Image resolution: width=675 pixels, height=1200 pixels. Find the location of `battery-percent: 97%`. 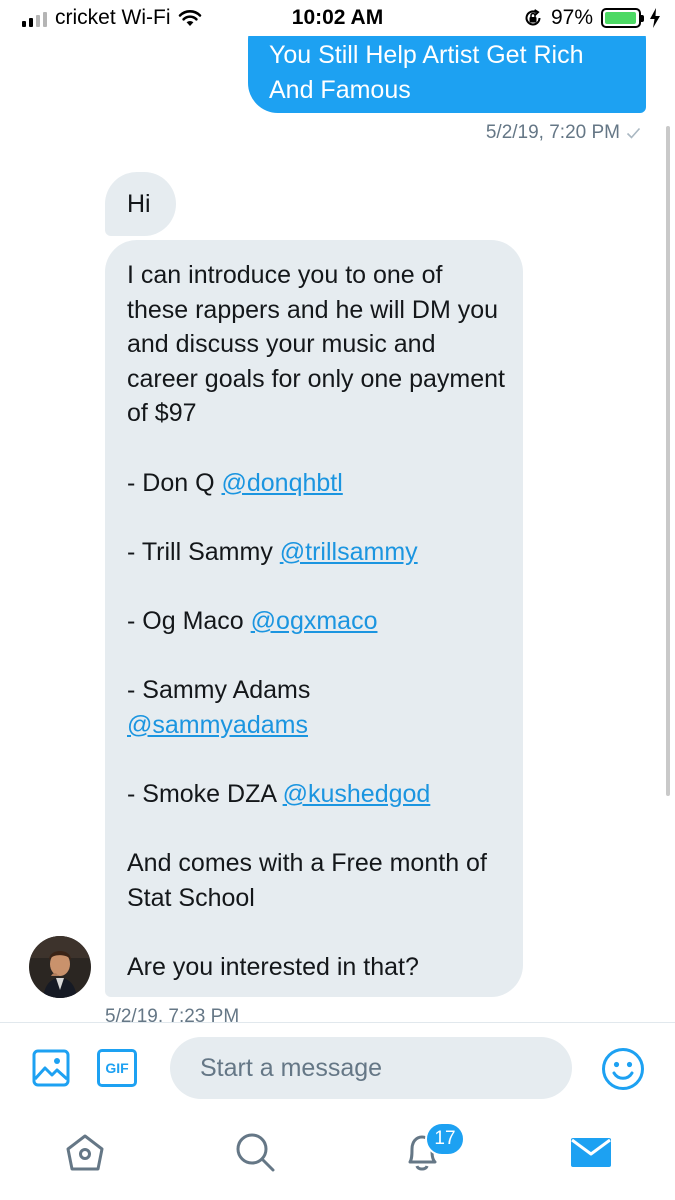

battery-percent: 97% is located at coordinates (571, 17).